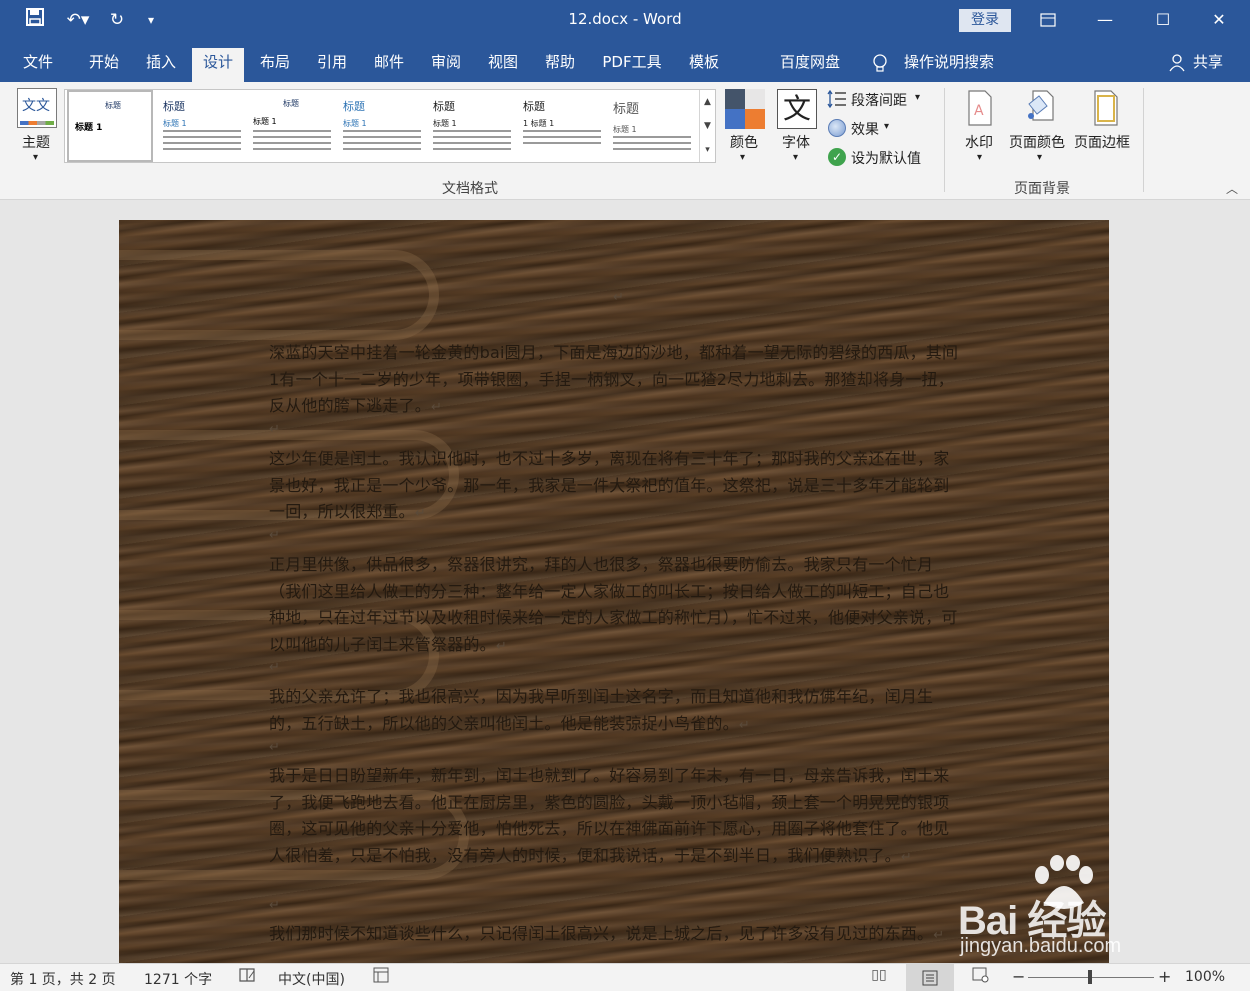 This screenshot has height=991, width=1250. I want to click on paragraph-spacing-dropdown-icon: ▾, so click(917, 97).